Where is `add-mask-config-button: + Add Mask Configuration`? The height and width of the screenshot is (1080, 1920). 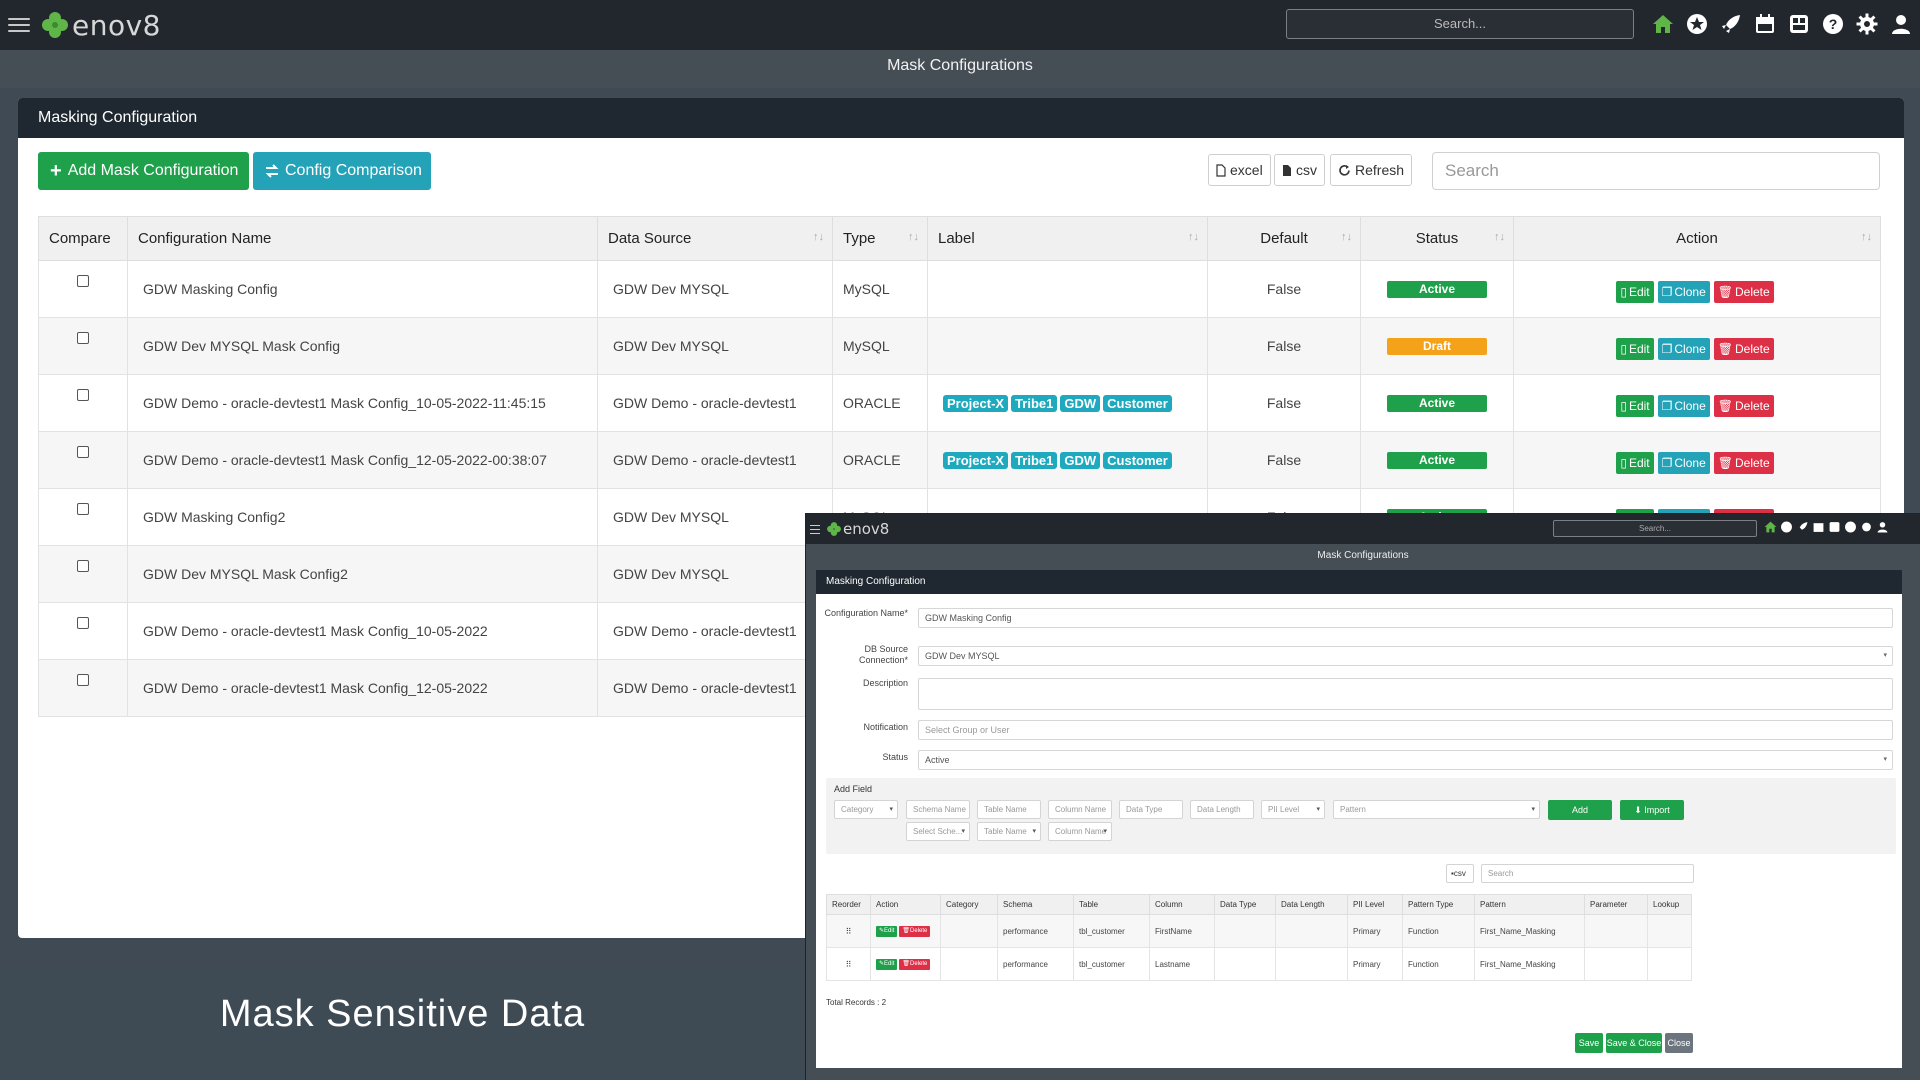 add-mask-config-button: + Add Mask Configuration is located at coordinates (143, 171).